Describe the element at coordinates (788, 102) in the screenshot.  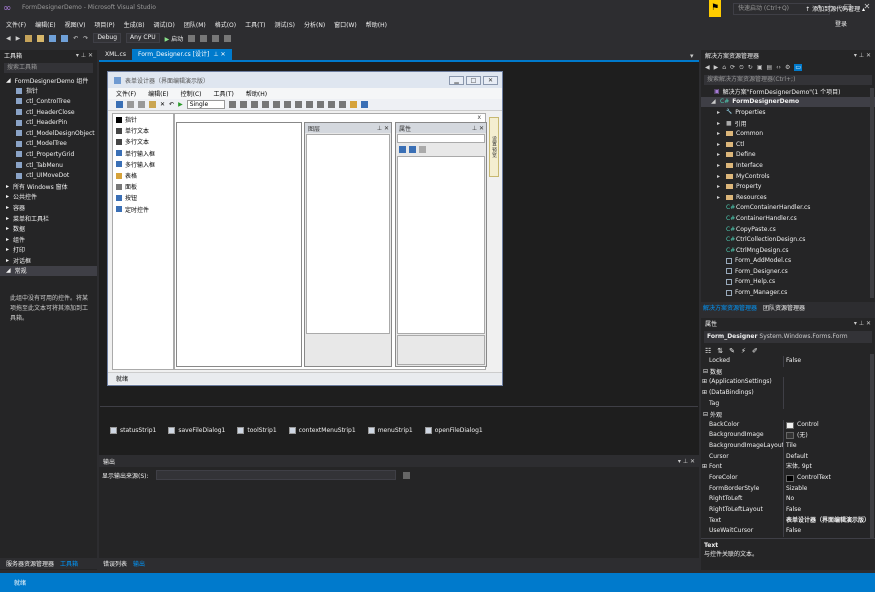
I see `solution-tree-item: ◢ C# FormDesignerDemo` at that location.